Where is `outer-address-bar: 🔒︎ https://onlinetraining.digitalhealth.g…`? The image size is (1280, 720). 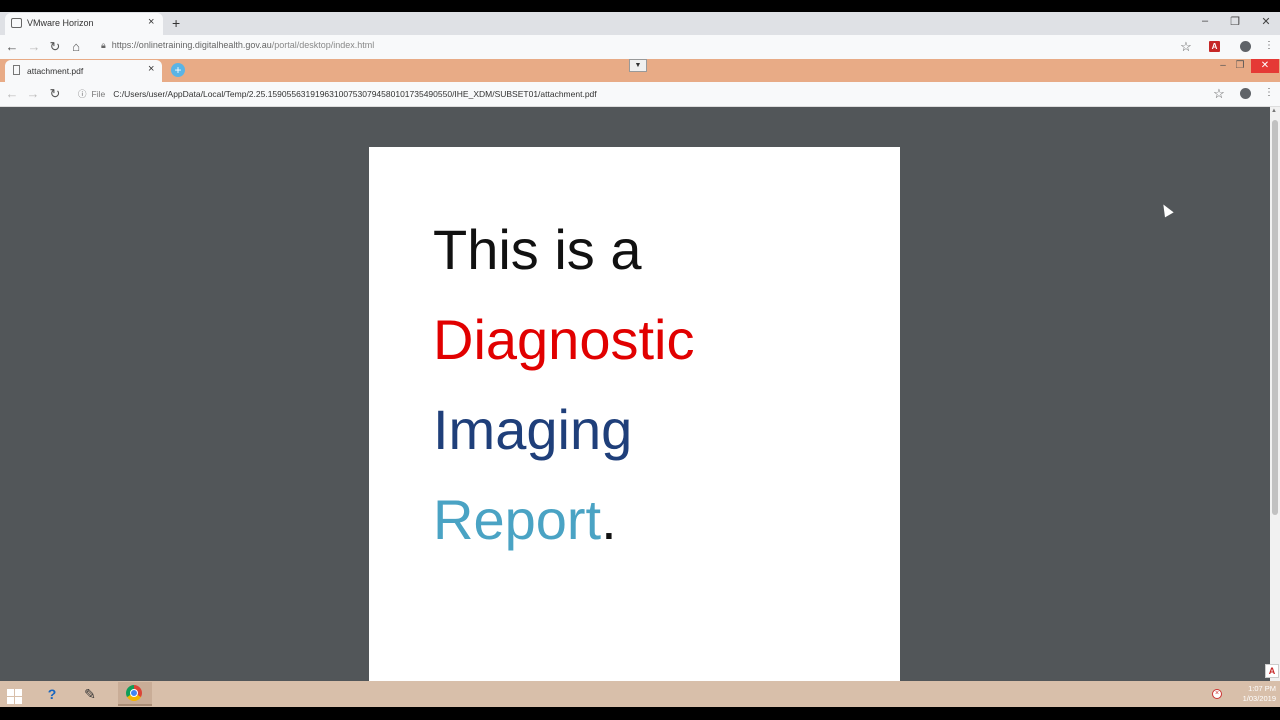 outer-address-bar: 🔒︎ https://onlinetraining.digitalhealth.g… is located at coordinates (237, 45).